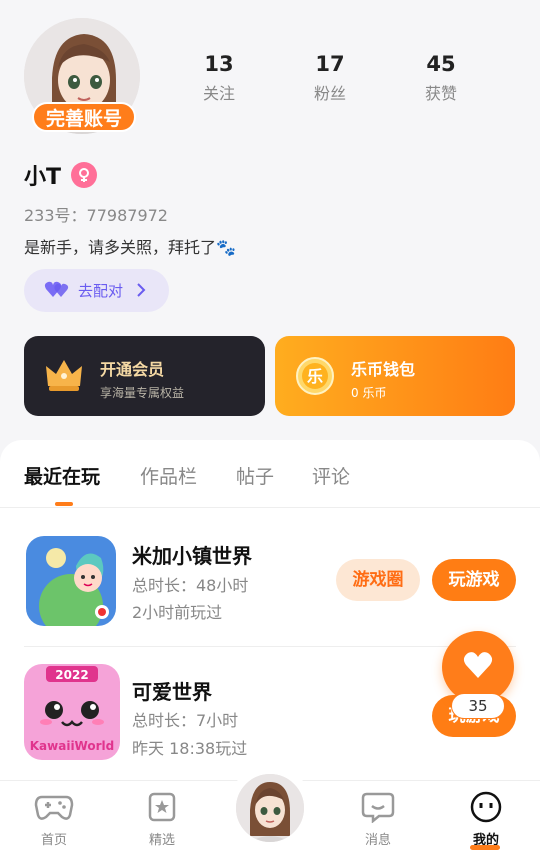 The height and width of the screenshot is (864, 540). I want to click on vip-card: 开通会员 享海量专属权益, so click(144, 376).